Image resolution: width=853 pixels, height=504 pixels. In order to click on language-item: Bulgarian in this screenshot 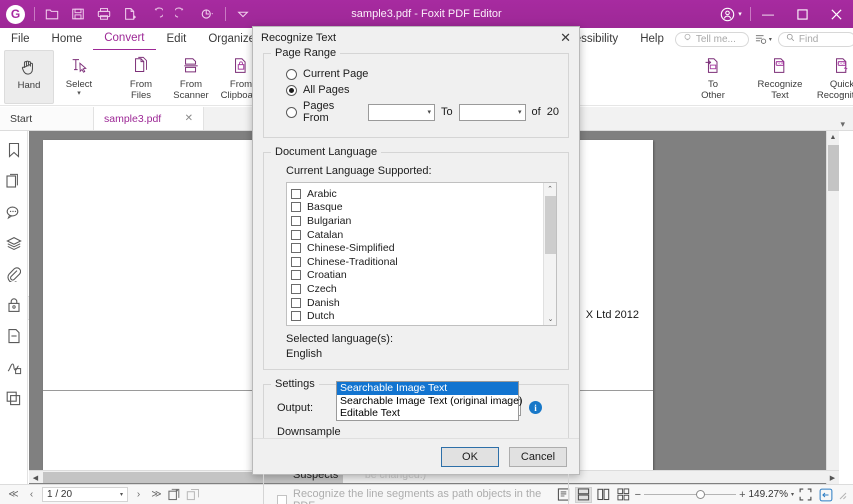, I will do `click(423, 221)`.